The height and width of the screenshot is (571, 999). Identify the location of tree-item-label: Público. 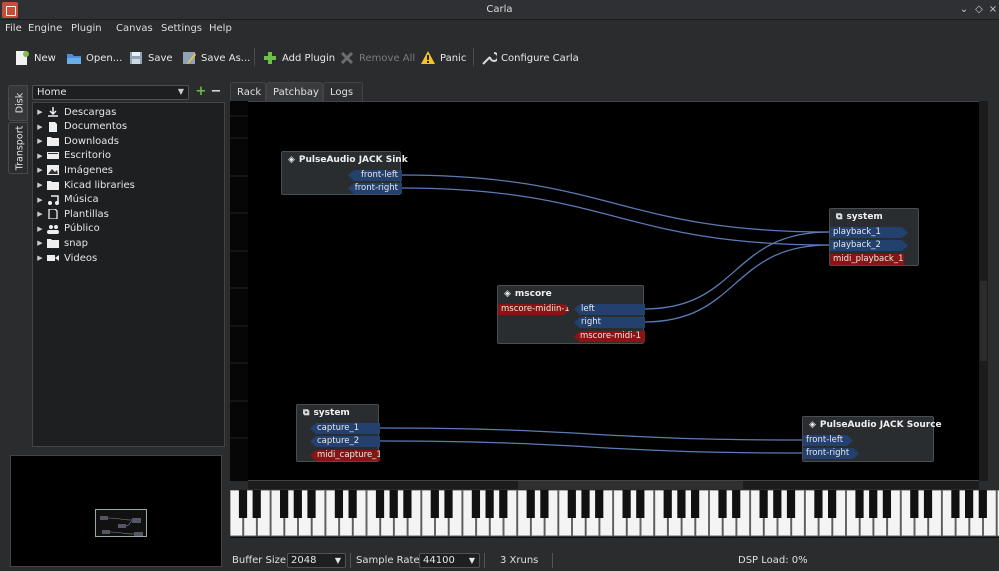
(82, 229).